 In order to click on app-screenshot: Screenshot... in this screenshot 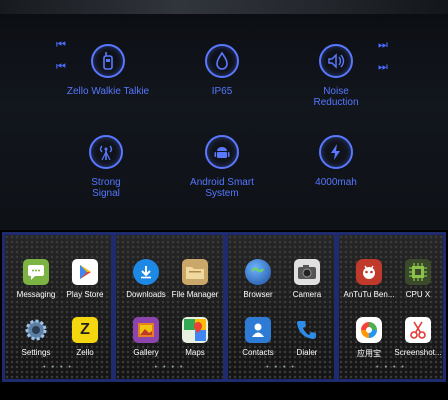, I will do `click(416, 337)`.